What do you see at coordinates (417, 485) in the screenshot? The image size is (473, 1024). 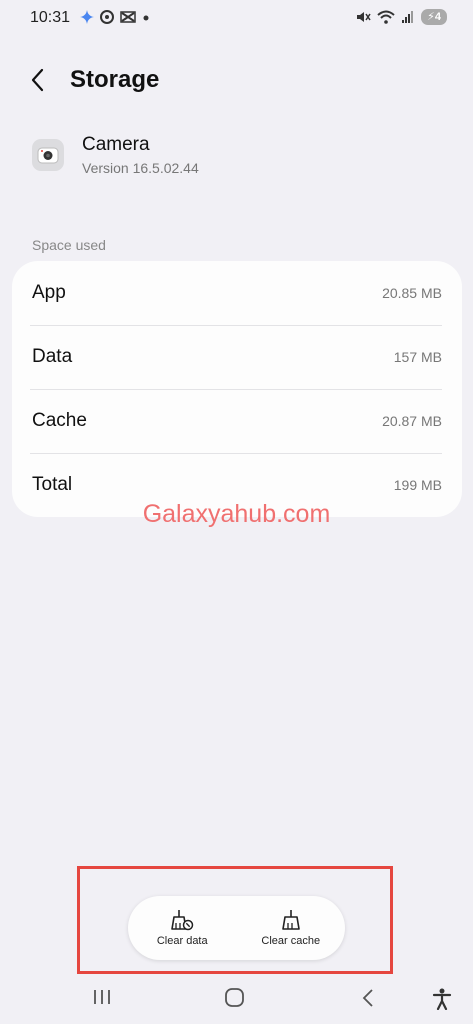 I see `row-value: 199 MB` at bounding box center [417, 485].